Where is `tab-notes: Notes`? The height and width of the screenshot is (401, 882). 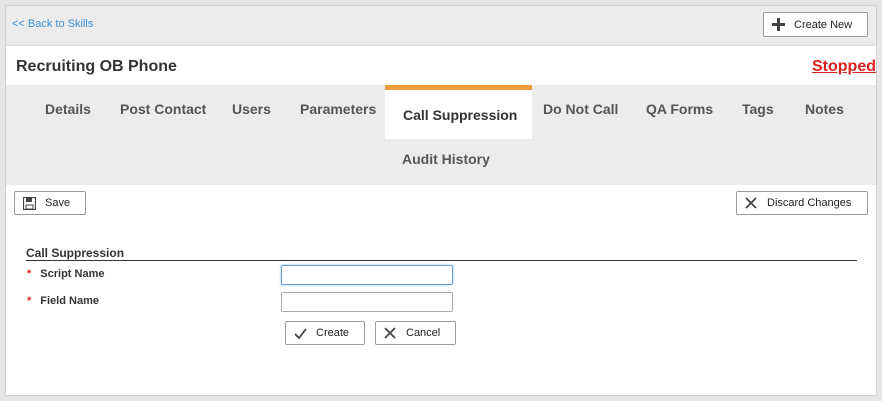 tab-notes: Notes is located at coordinates (824, 109).